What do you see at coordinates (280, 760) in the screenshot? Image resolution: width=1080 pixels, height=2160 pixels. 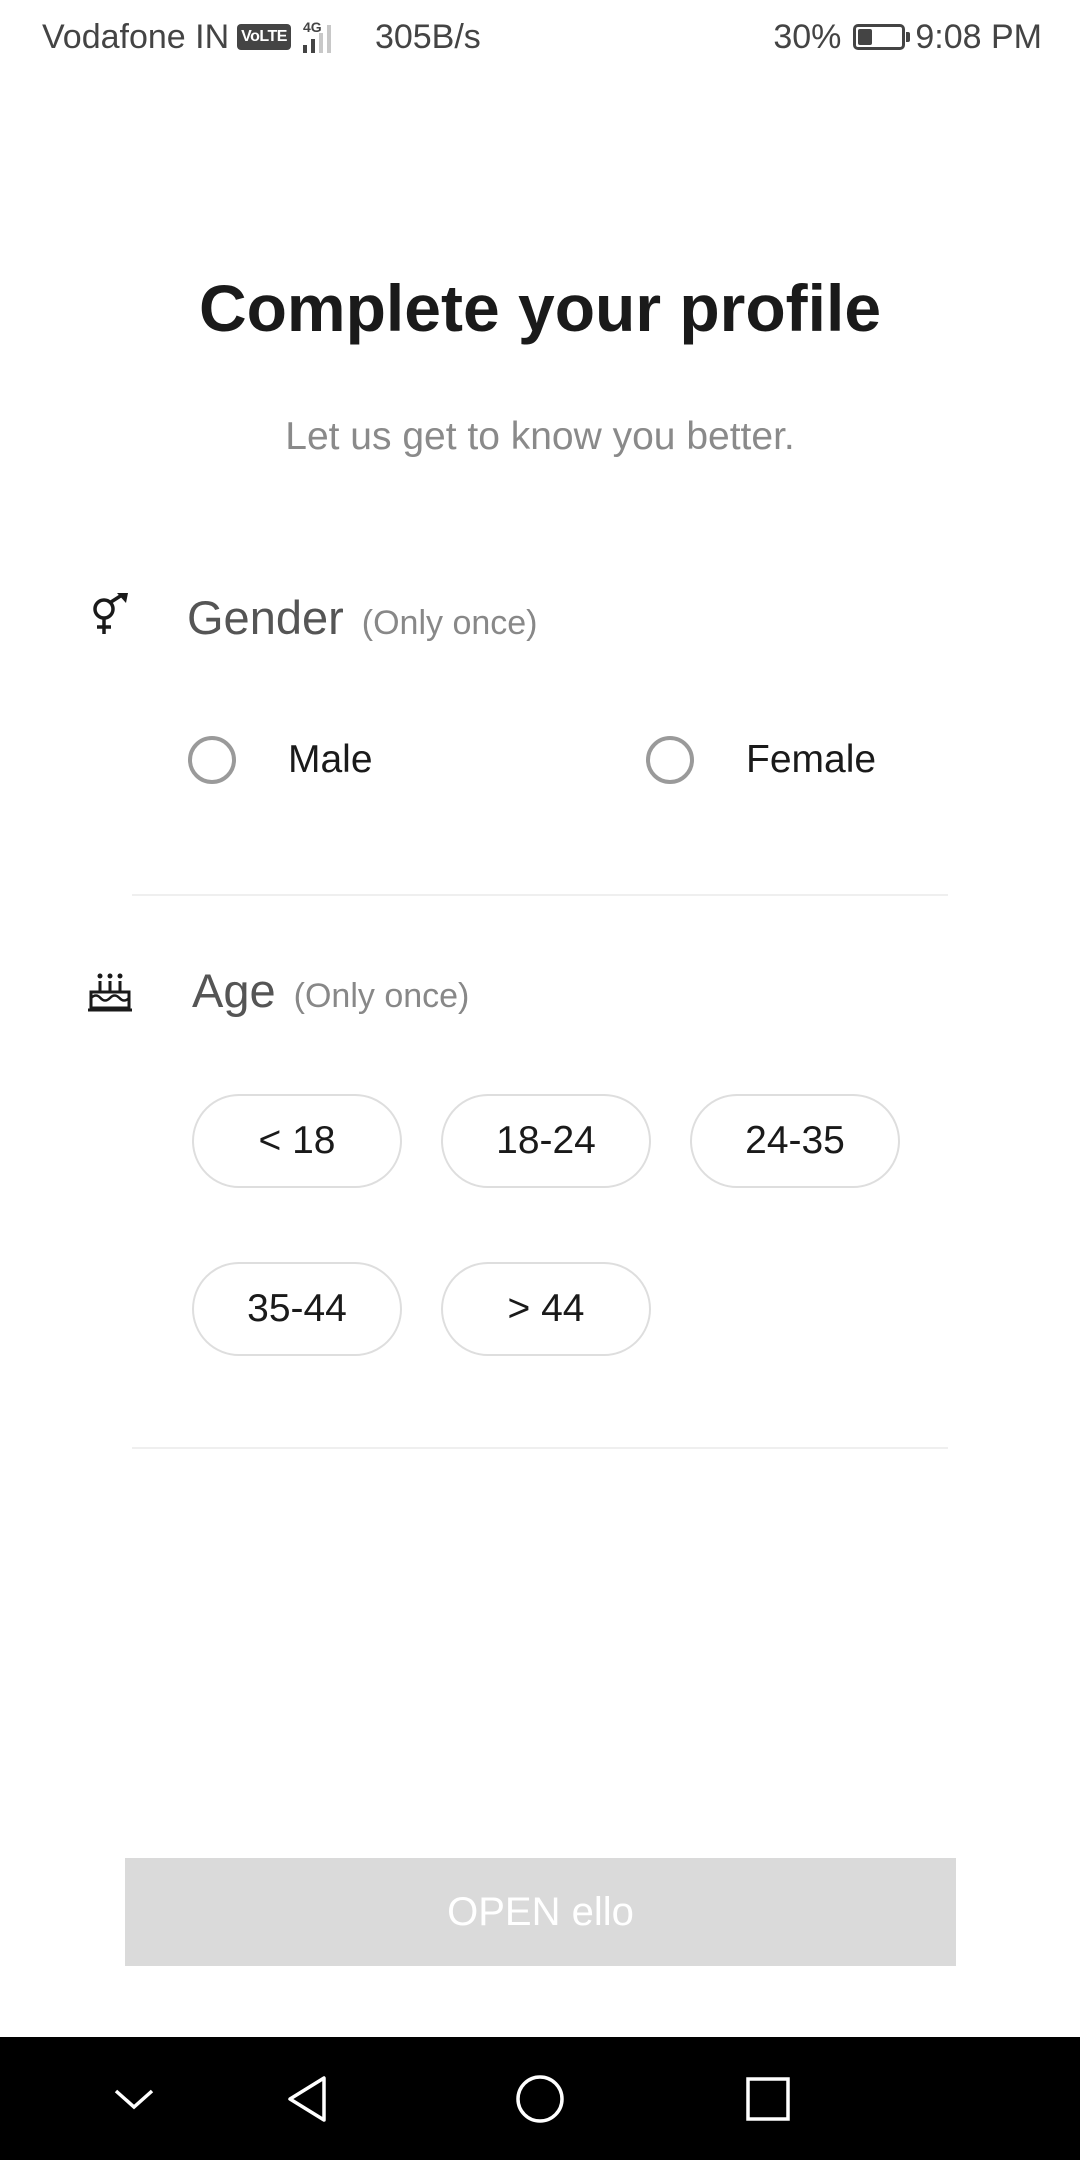 I see `gender-option-male: Male` at bounding box center [280, 760].